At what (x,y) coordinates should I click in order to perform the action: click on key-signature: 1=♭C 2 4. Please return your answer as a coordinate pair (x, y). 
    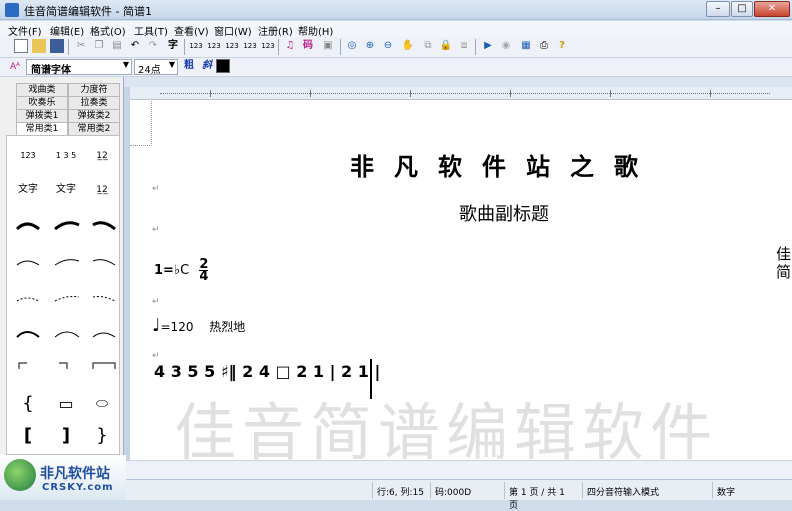
    Looking at the image, I should click on (181, 271).